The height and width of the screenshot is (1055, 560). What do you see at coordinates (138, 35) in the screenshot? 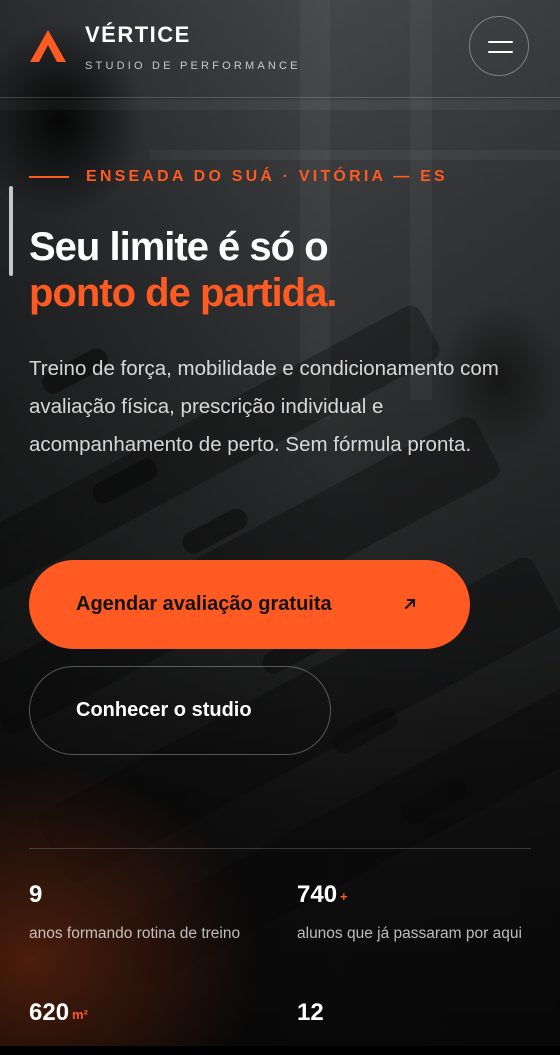
I see `brand-name: VÉRTICE` at bounding box center [138, 35].